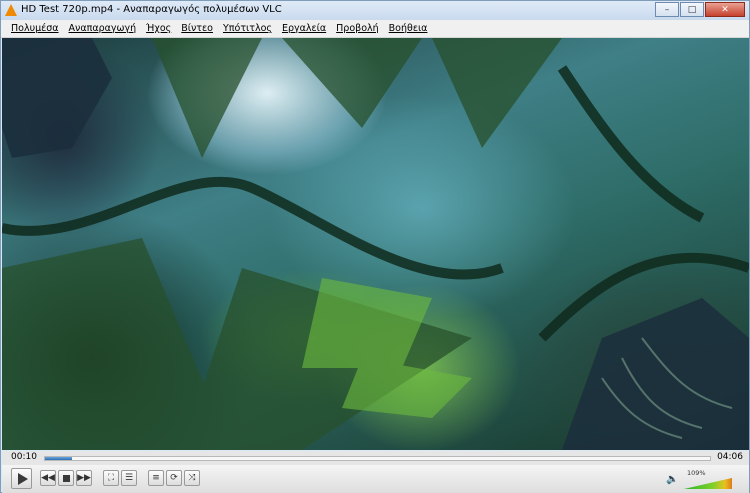 The width and height of the screenshot is (750, 493). I want to click on extended-settings-button: ☰, so click(129, 478).